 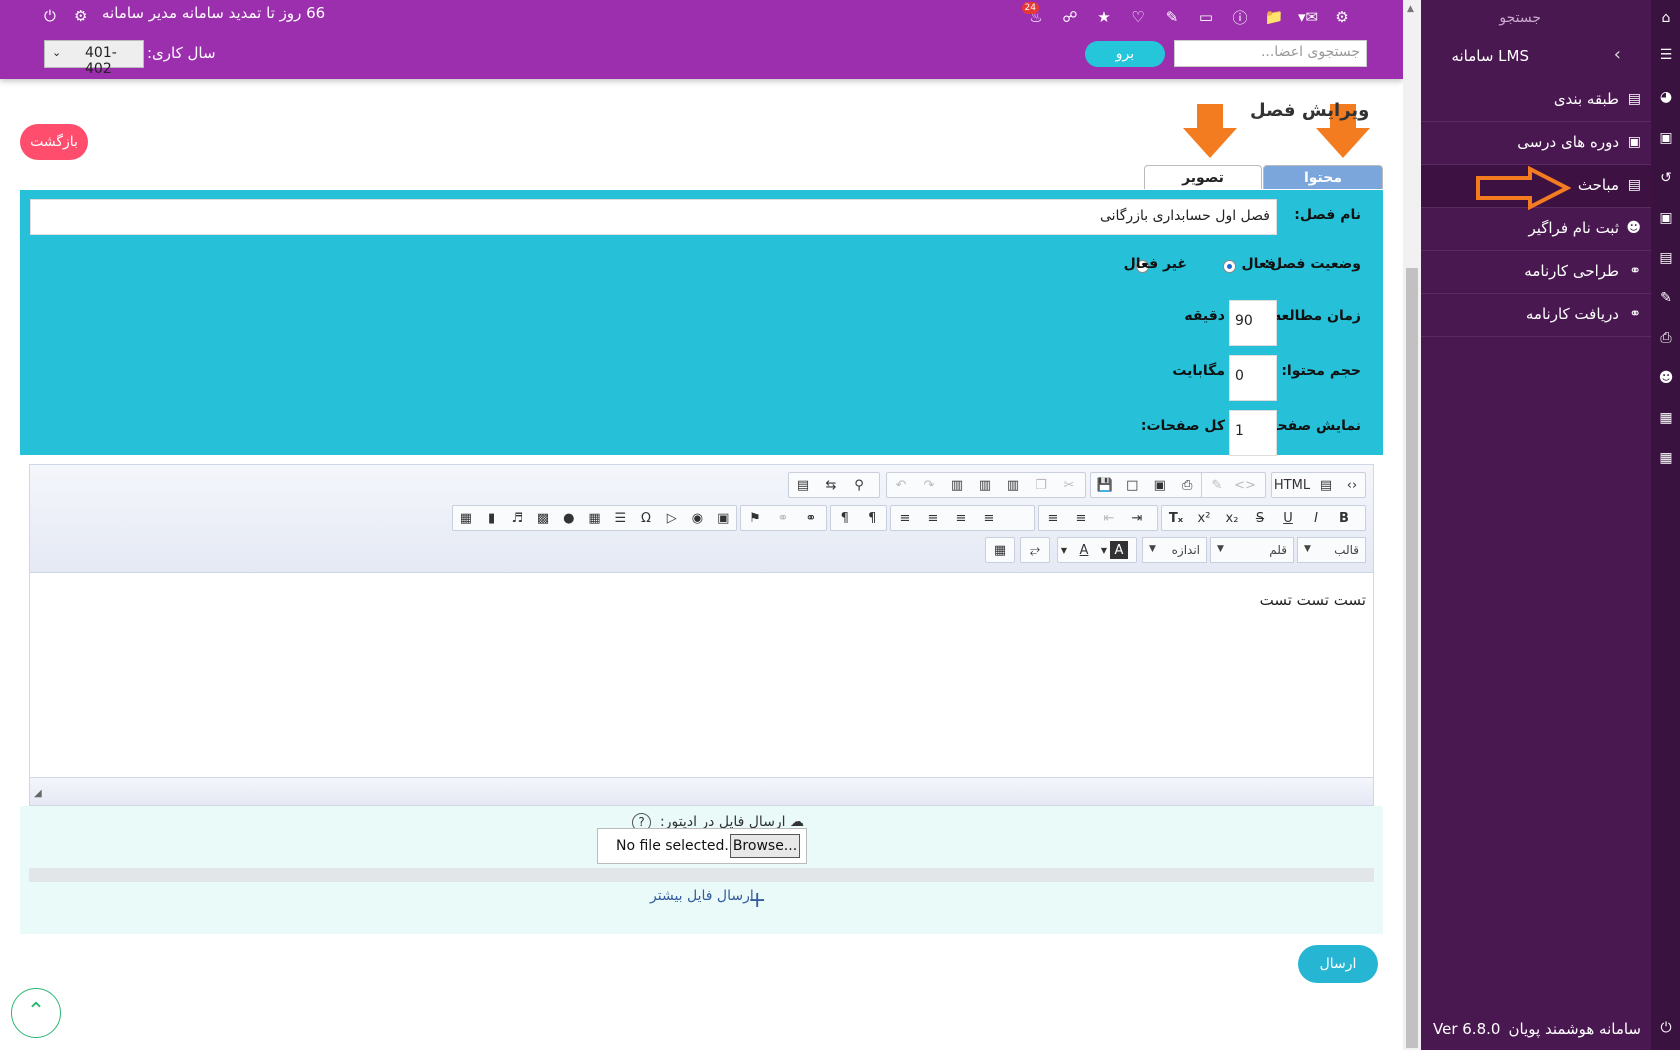 I want to click on tab-content: محتوا, so click(x=1323, y=177).